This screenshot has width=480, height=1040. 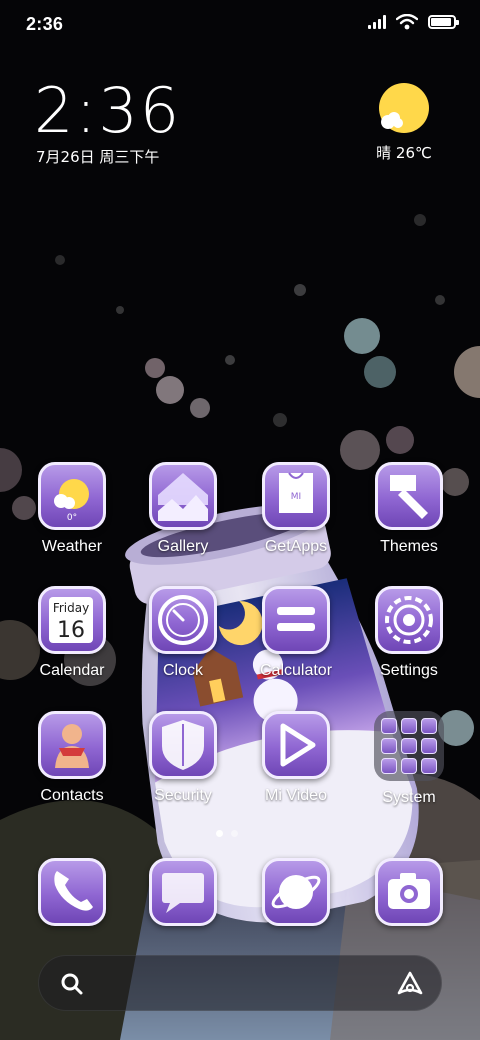 What do you see at coordinates (182, 670) in the screenshot?
I see `app-label: Clock` at bounding box center [182, 670].